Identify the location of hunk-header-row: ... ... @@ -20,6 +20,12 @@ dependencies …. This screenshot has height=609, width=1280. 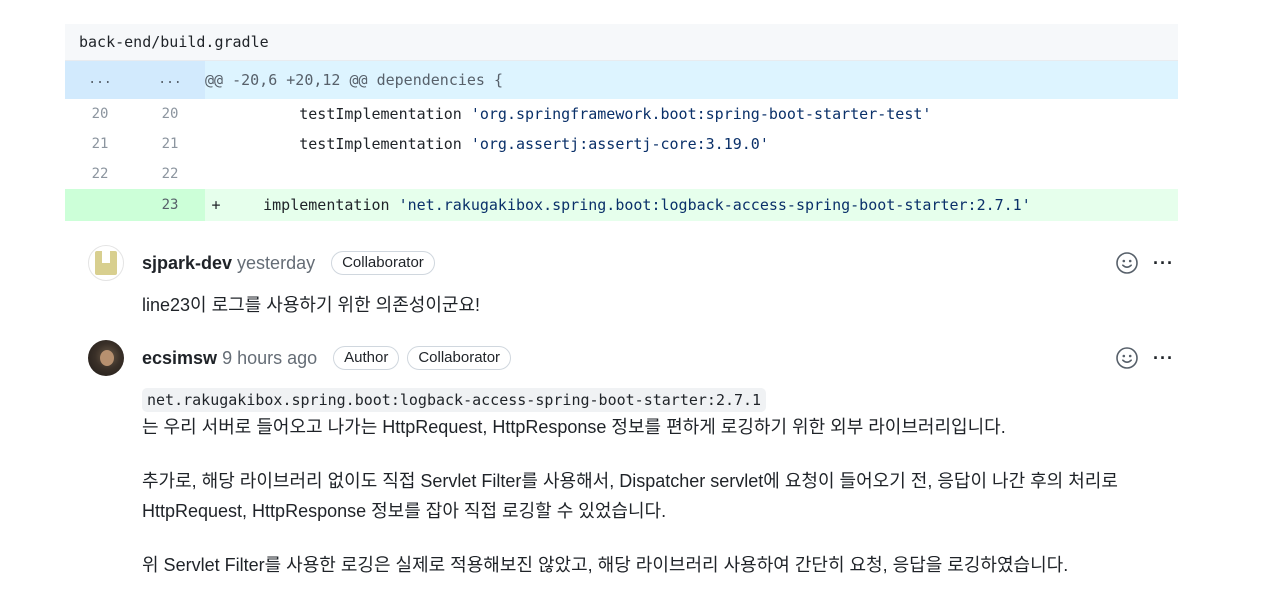
(621, 80).